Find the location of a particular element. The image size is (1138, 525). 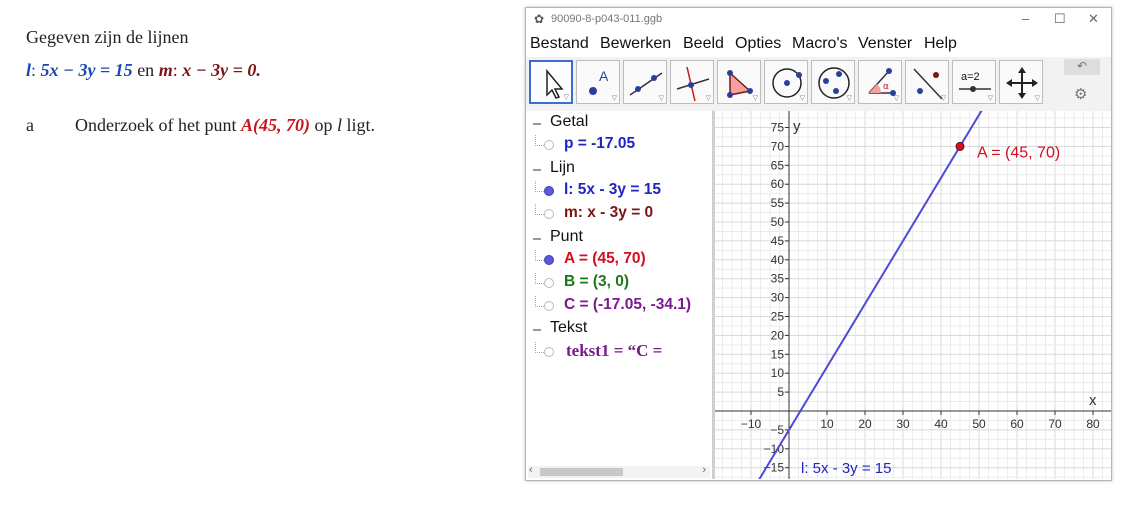

y-tick-label: 10 is located at coordinates (778, 373).